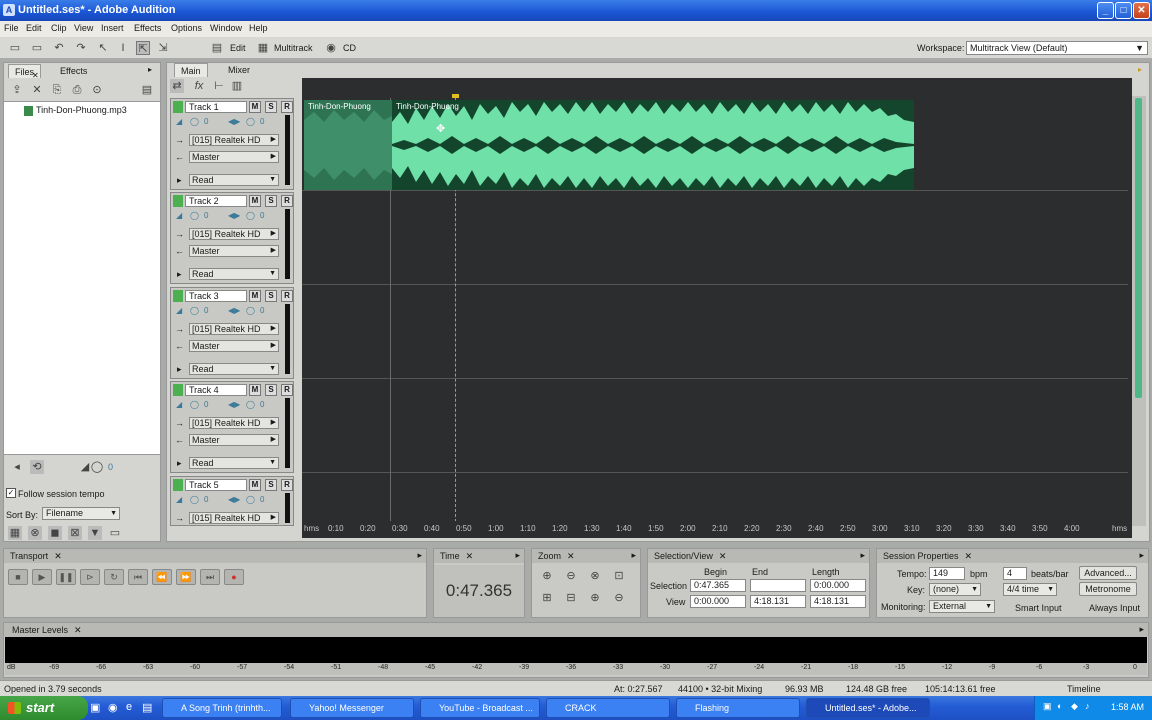 The image size is (1152, 720). Describe the element at coordinates (619, 576) in the screenshot. I see `zoom-selection-icon: ⊡` at that location.